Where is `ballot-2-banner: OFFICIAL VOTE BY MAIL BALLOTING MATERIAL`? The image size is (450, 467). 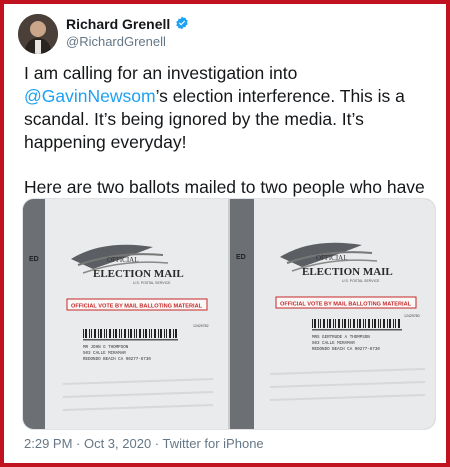 ballot-2-banner: OFFICIAL VOTE BY MAIL BALLOTING MATERIAL is located at coordinates (346, 305).